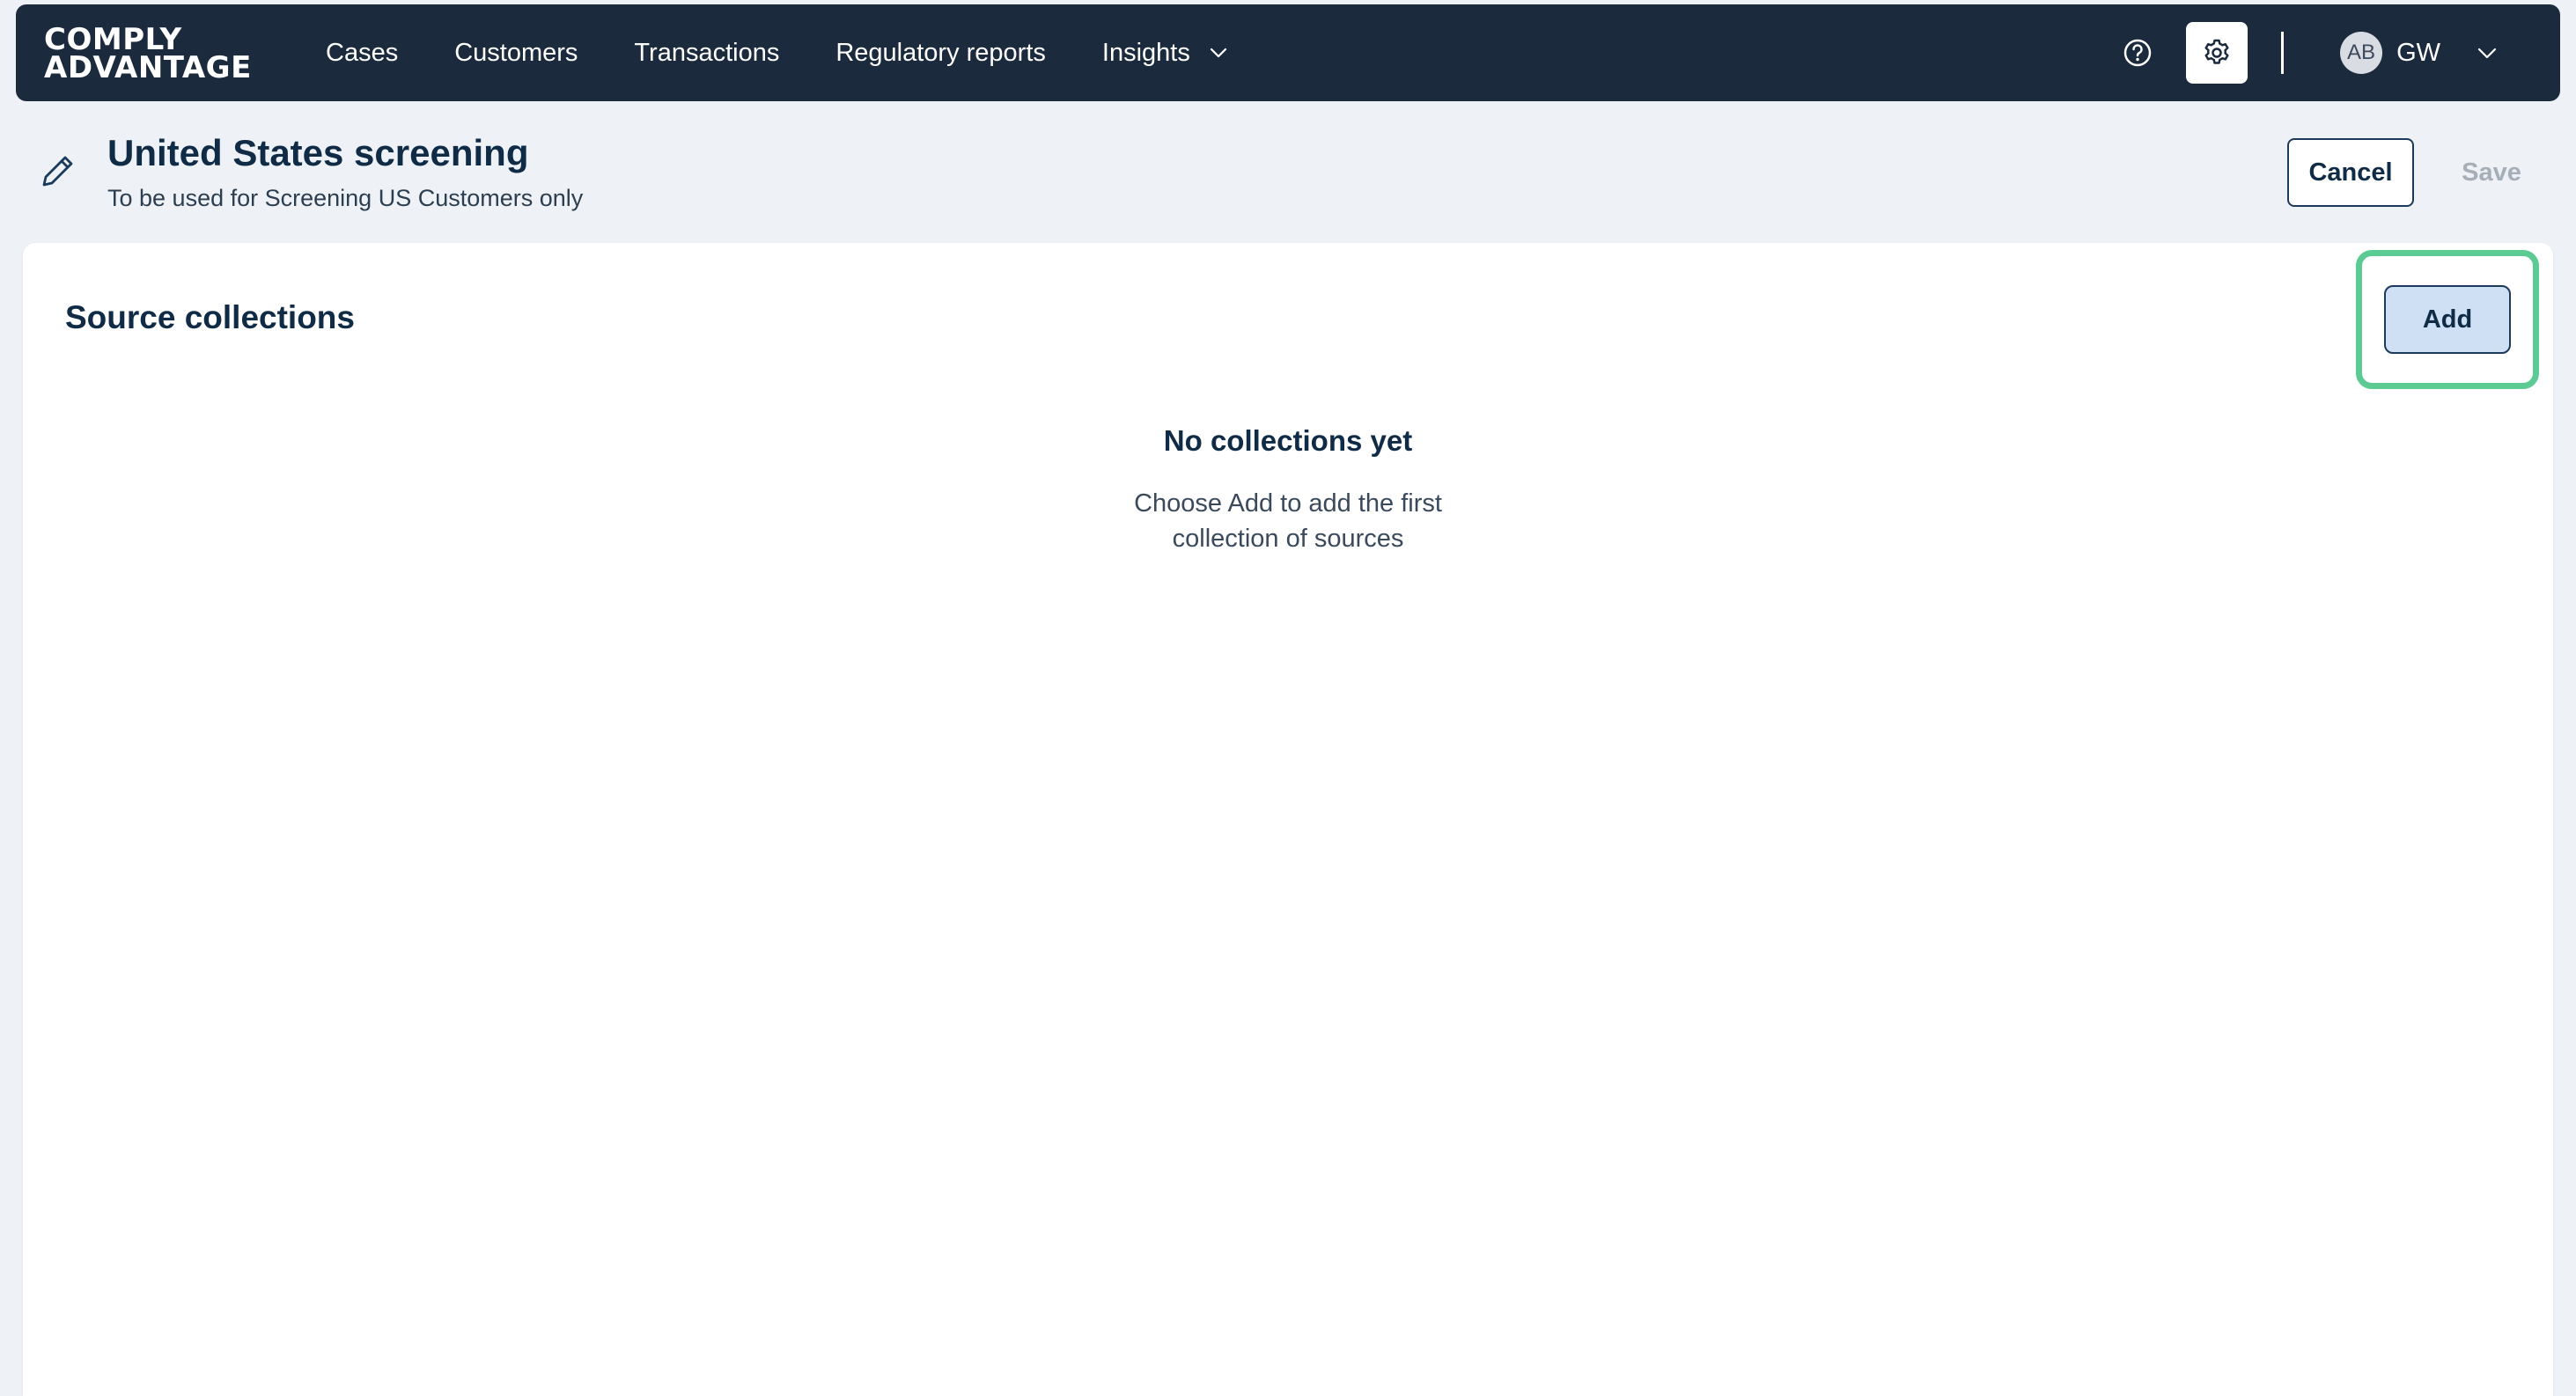  I want to click on save-button: Save, so click(2491, 172).